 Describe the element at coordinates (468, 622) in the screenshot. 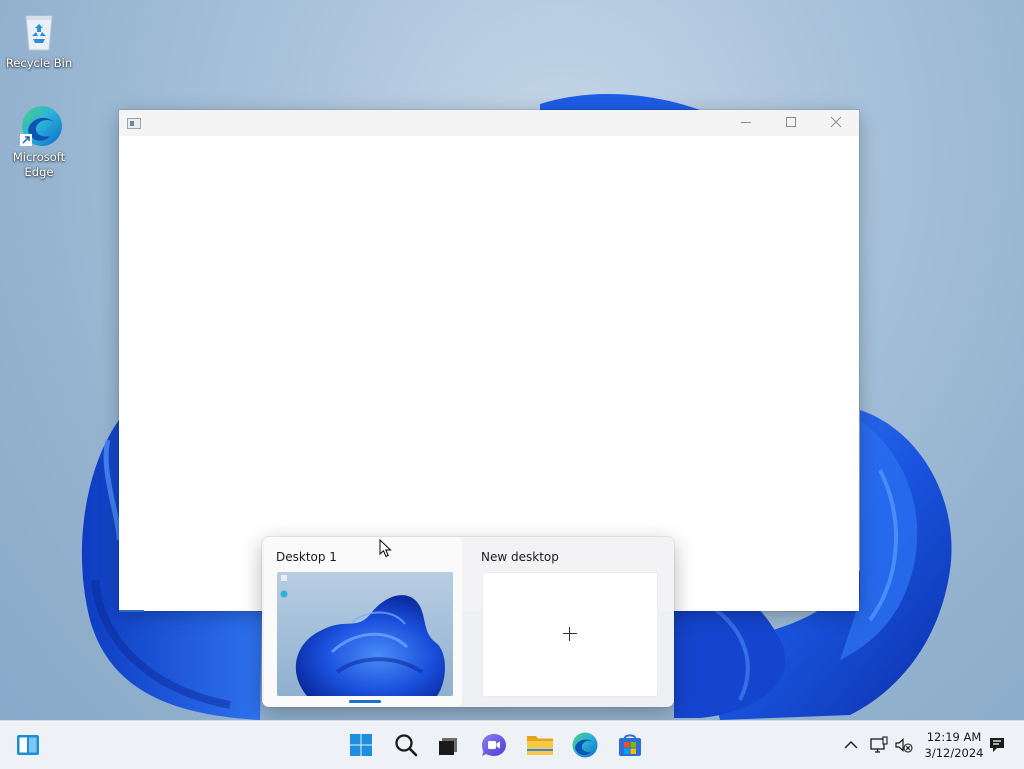

I see `desktops-flyout: Desktop 1 New desktop` at that location.